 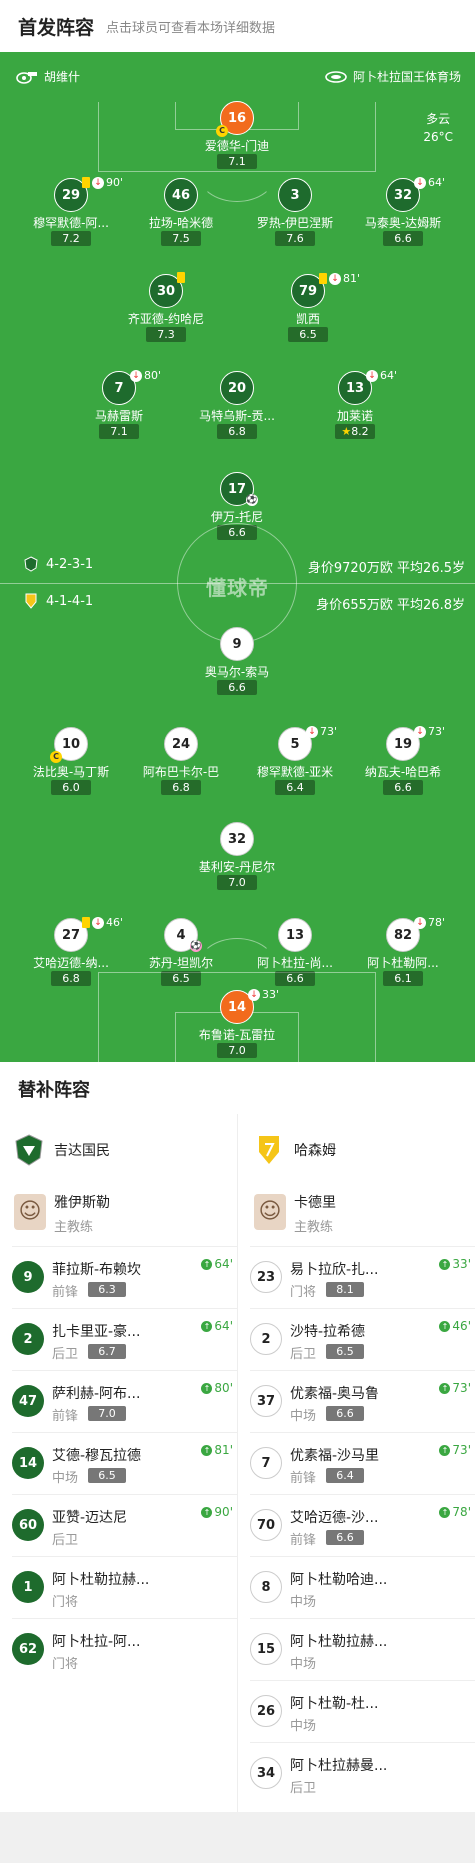 I want to click on sub-player-away: 2 沙特-拉希德 后卫 6.5 ↑ 46', so click(x=362, y=1339).